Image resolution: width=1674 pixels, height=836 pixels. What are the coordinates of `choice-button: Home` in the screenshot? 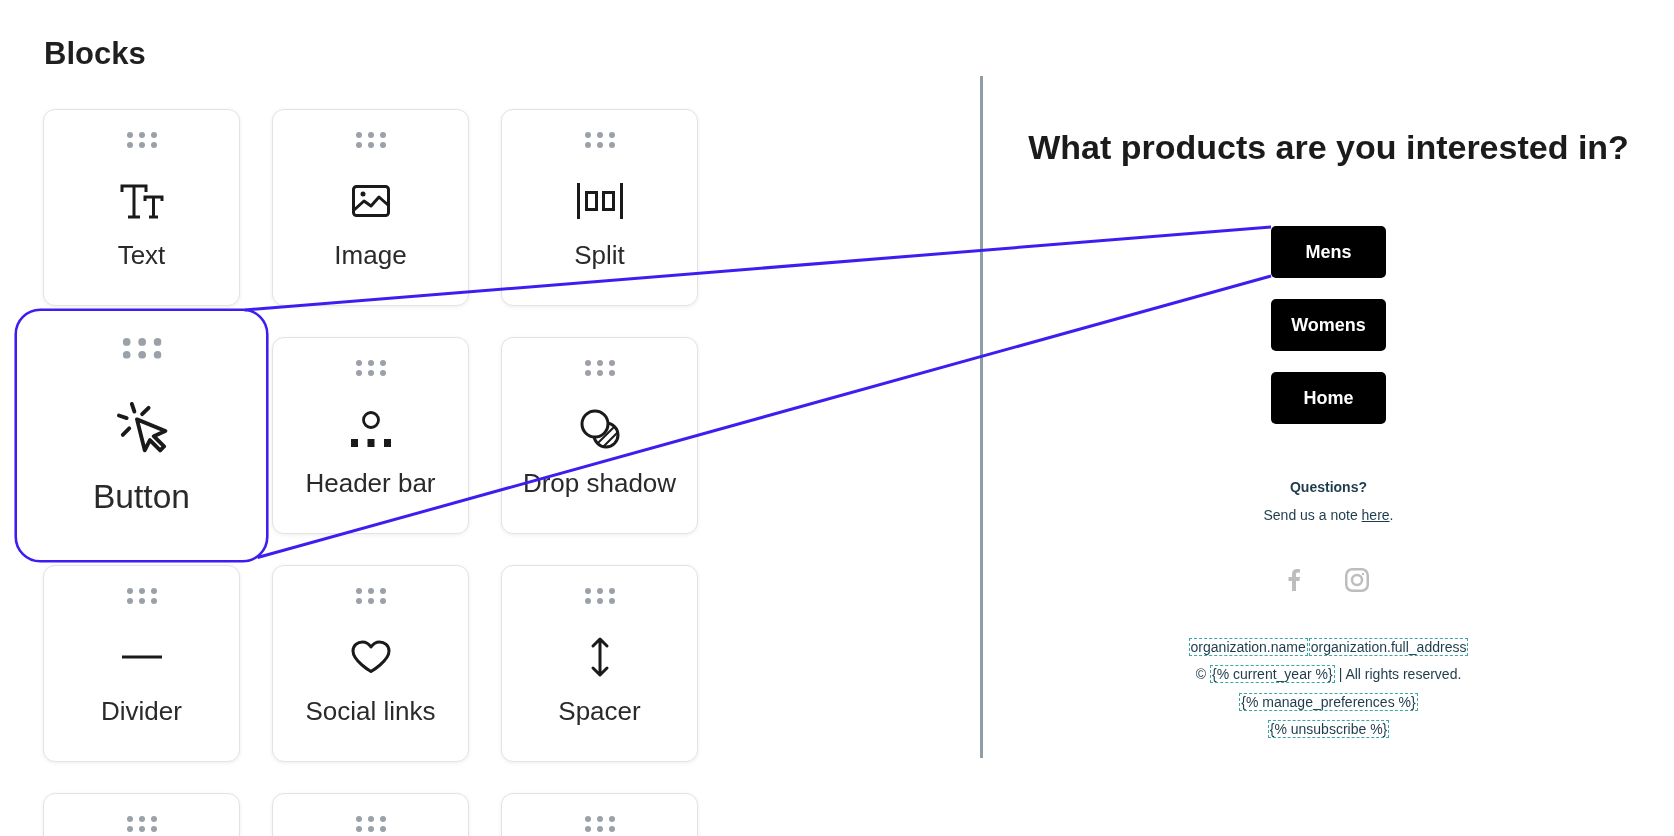 It's located at (1328, 398).